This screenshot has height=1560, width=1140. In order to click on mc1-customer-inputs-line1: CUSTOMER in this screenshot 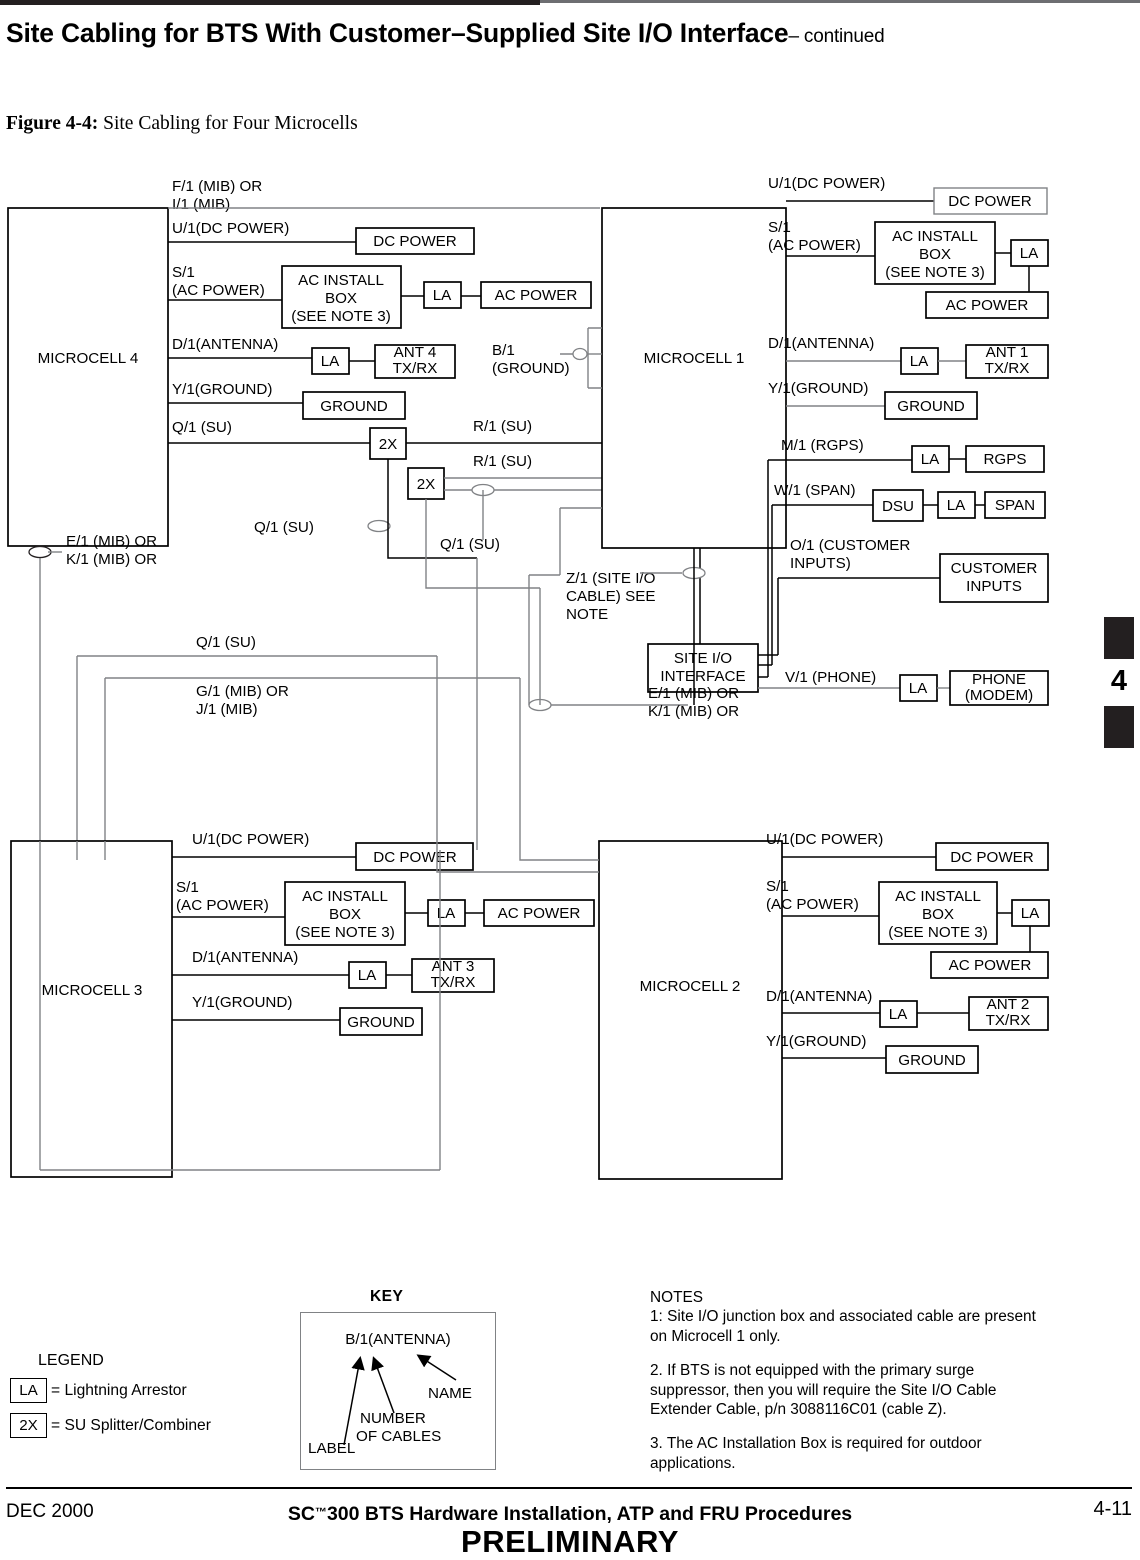, I will do `click(994, 568)`.